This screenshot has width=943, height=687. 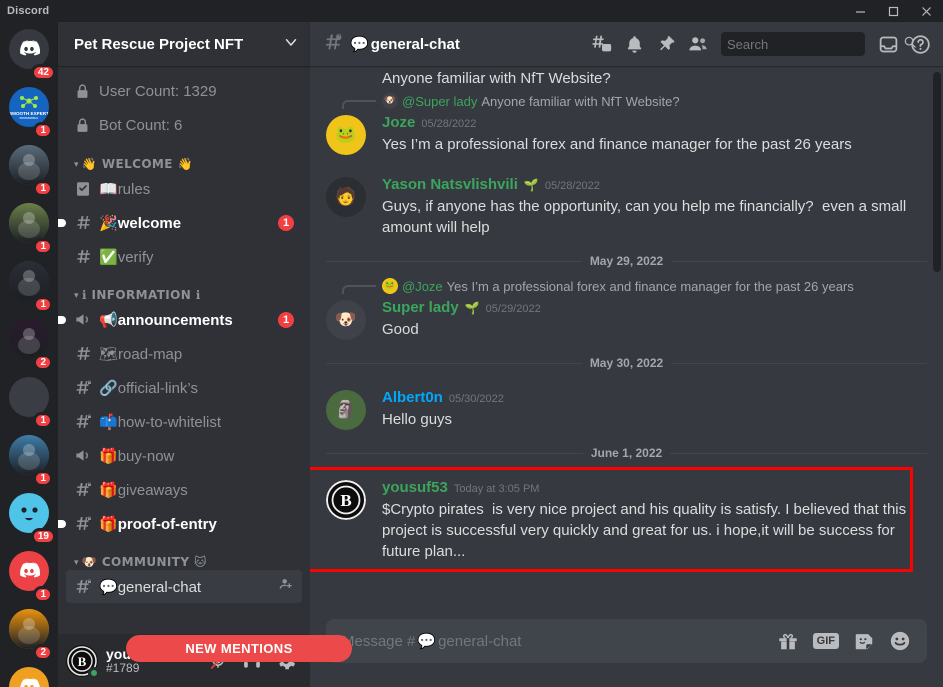 What do you see at coordinates (29, 460) in the screenshot?
I see `server-icon-7: 1` at bounding box center [29, 460].